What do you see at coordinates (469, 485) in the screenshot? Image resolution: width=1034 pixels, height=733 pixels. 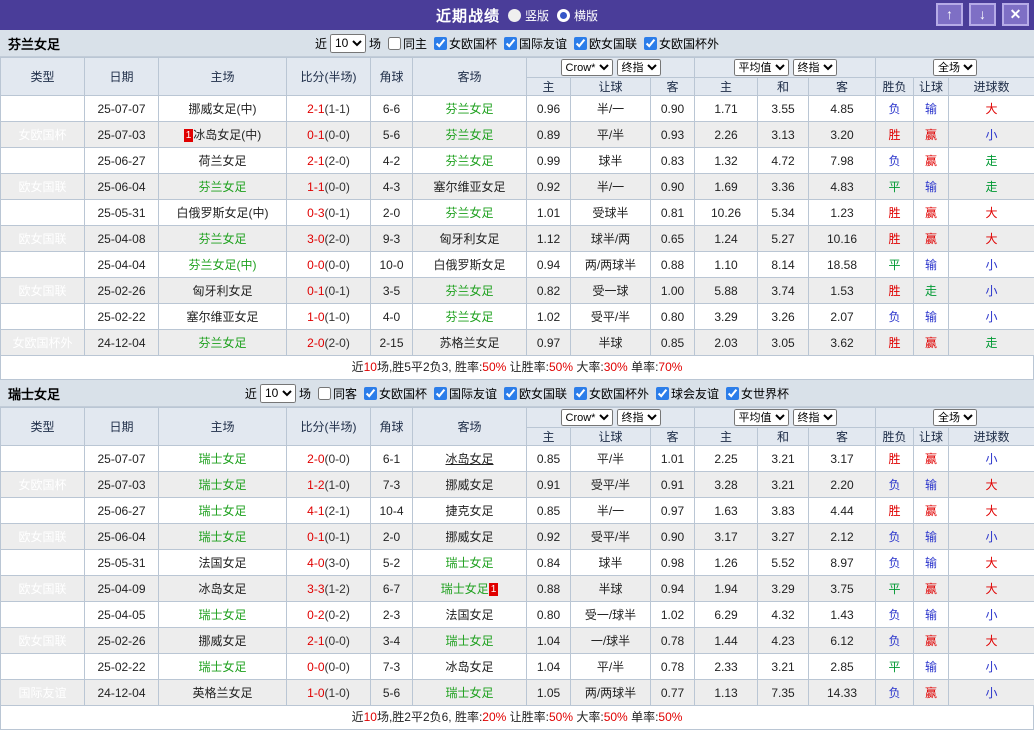 I see `away-team-name: 挪威女足` at bounding box center [469, 485].